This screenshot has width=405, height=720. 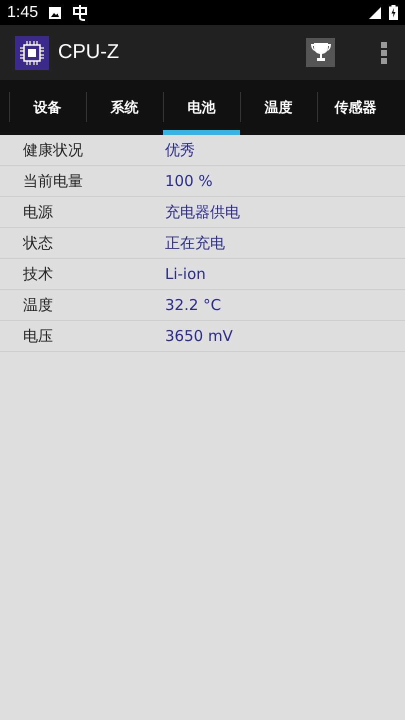 What do you see at coordinates (384, 53) in the screenshot?
I see `overflow-menu-icon` at bounding box center [384, 53].